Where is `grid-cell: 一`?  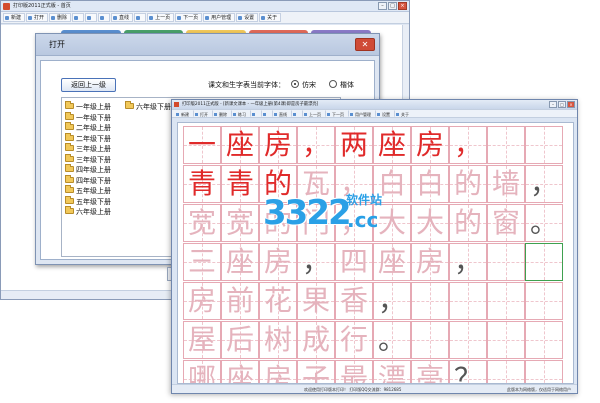
grid-cell: 一 is located at coordinates (202, 145).